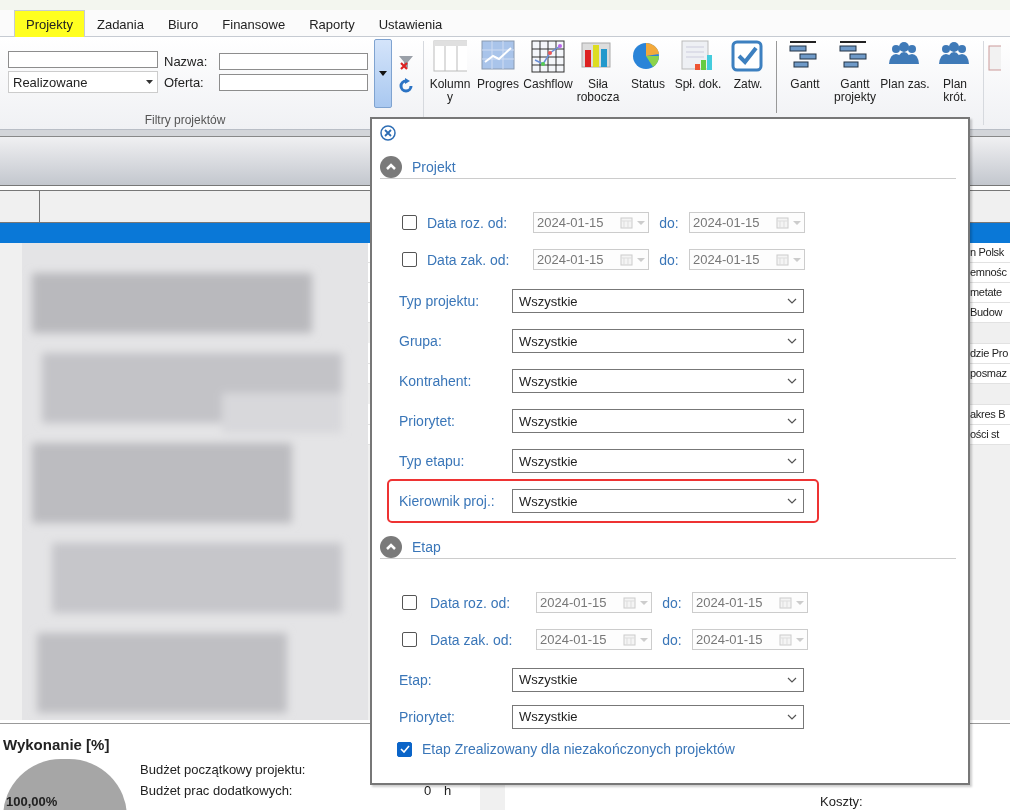 The image size is (1010, 810). I want to click on section-title: Wykonanie [%], so click(57, 744).